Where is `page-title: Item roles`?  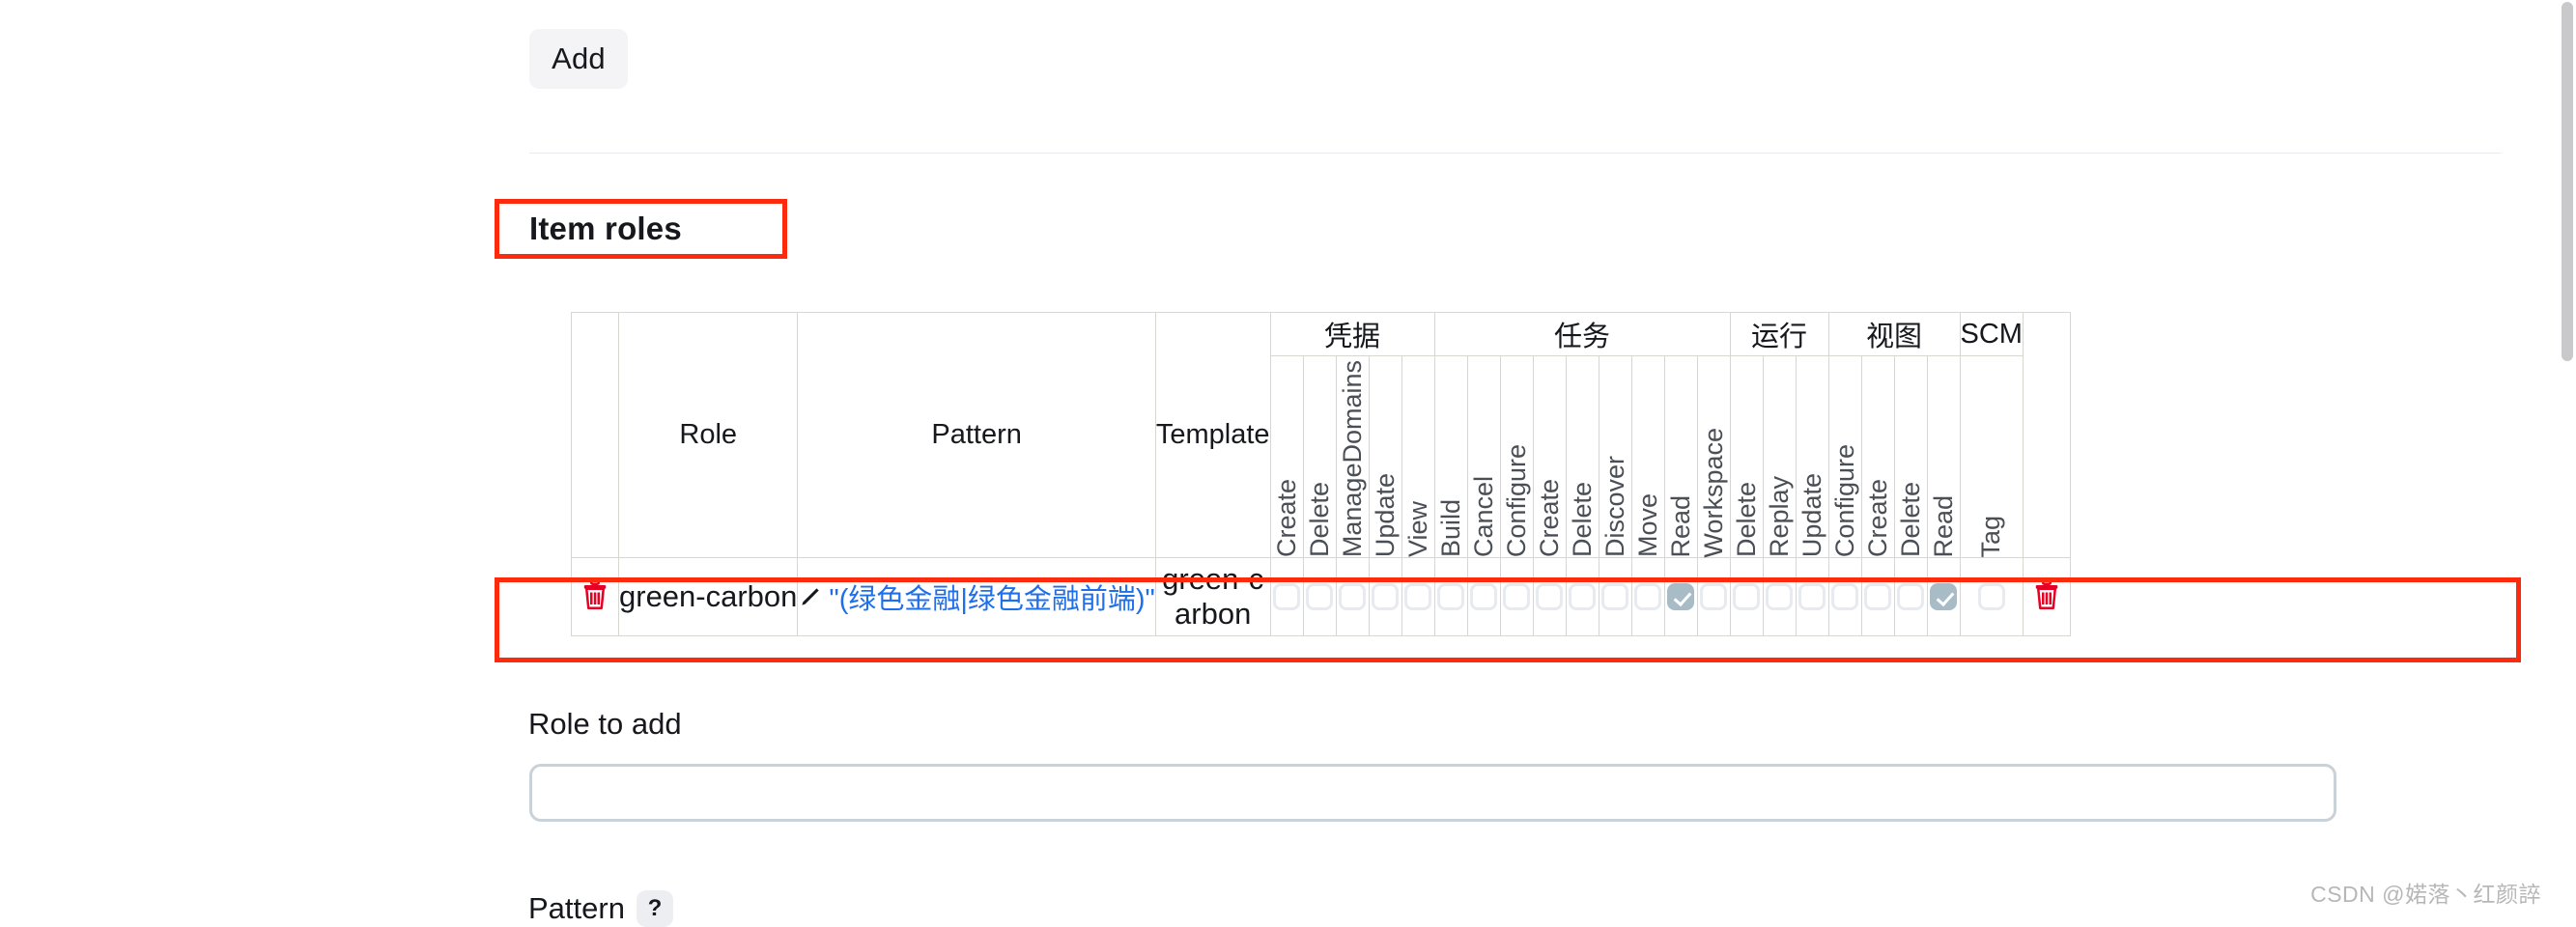
page-title: Item roles is located at coordinates (605, 228).